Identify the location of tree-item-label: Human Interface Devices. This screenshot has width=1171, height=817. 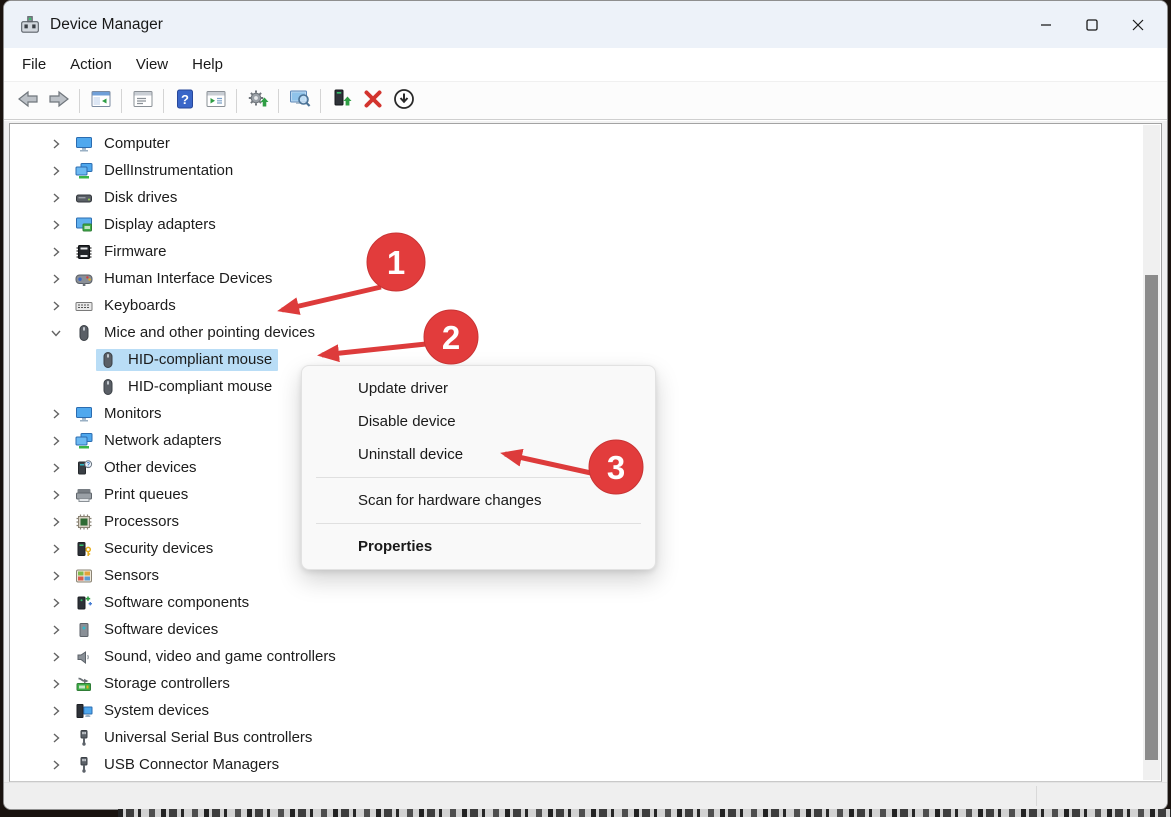
(188, 278).